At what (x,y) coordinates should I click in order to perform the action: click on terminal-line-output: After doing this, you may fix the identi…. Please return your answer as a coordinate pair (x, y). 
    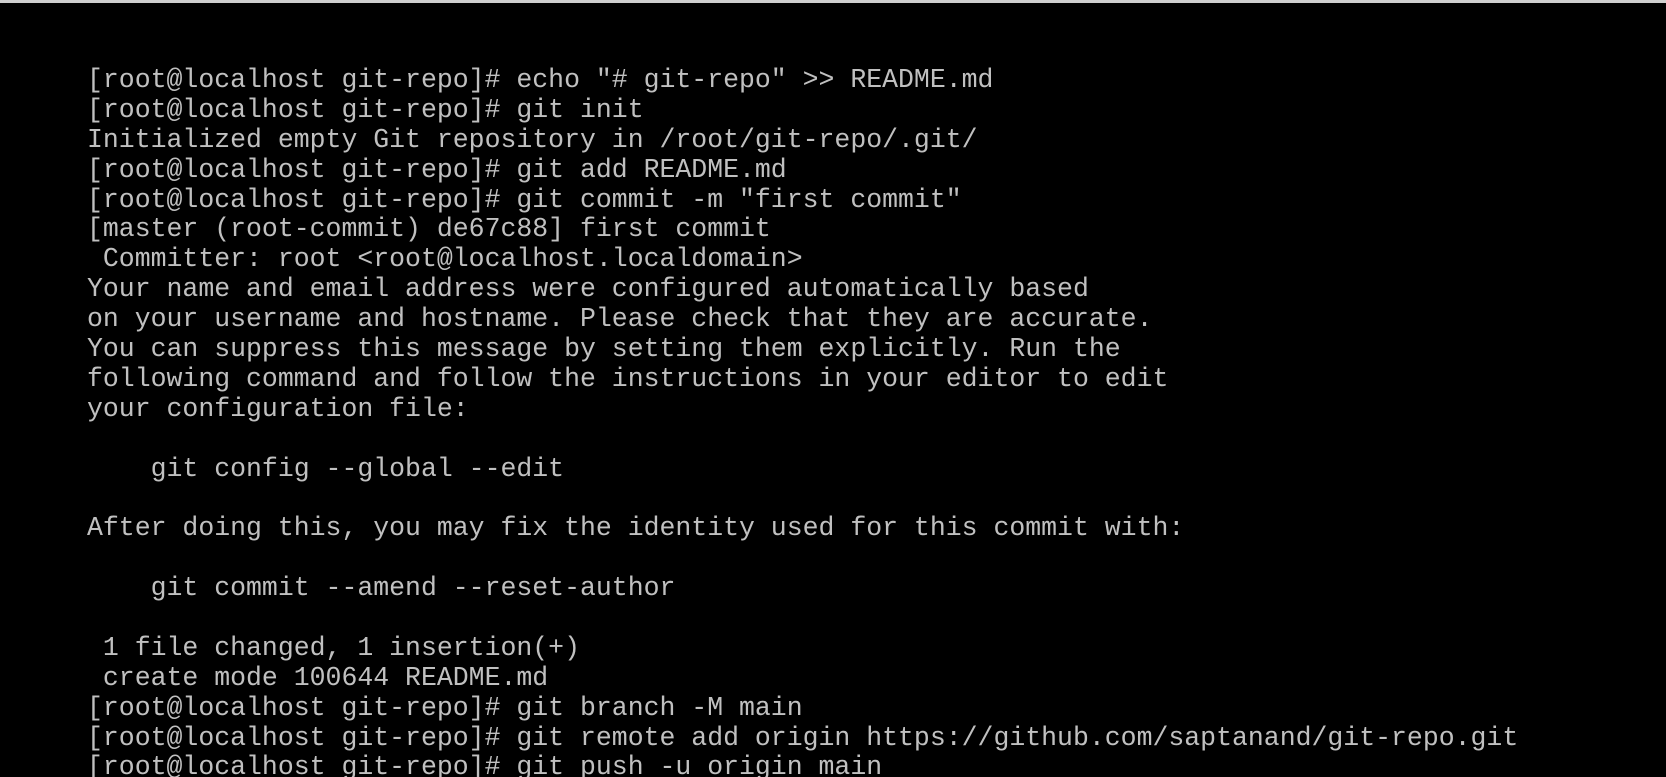
    Looking at the image, I should click on (636, 528).